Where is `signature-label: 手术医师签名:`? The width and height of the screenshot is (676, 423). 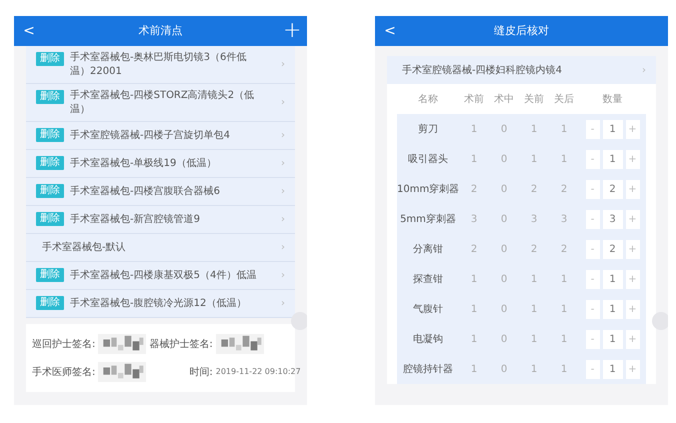 signature-label: 手术医师签名: is located at coordinates (64, 373).